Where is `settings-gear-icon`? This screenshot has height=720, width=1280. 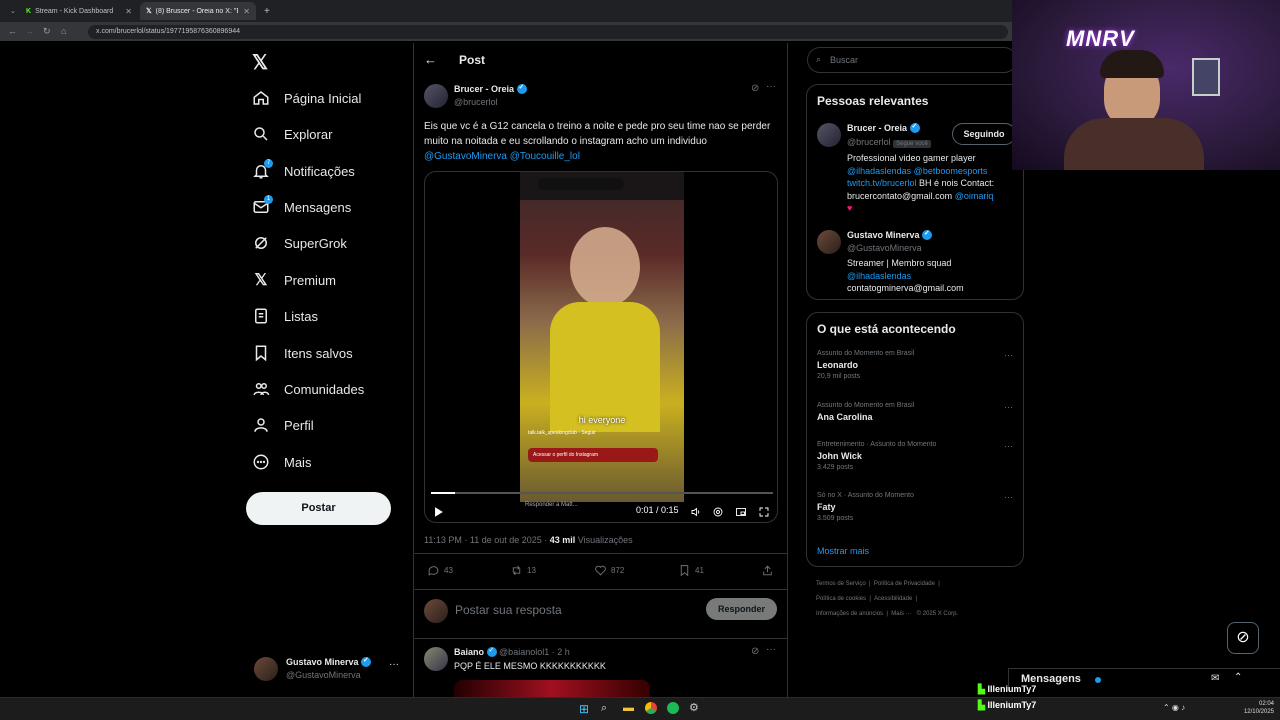
settings-gear-icon is located at coordinates (718, 514).